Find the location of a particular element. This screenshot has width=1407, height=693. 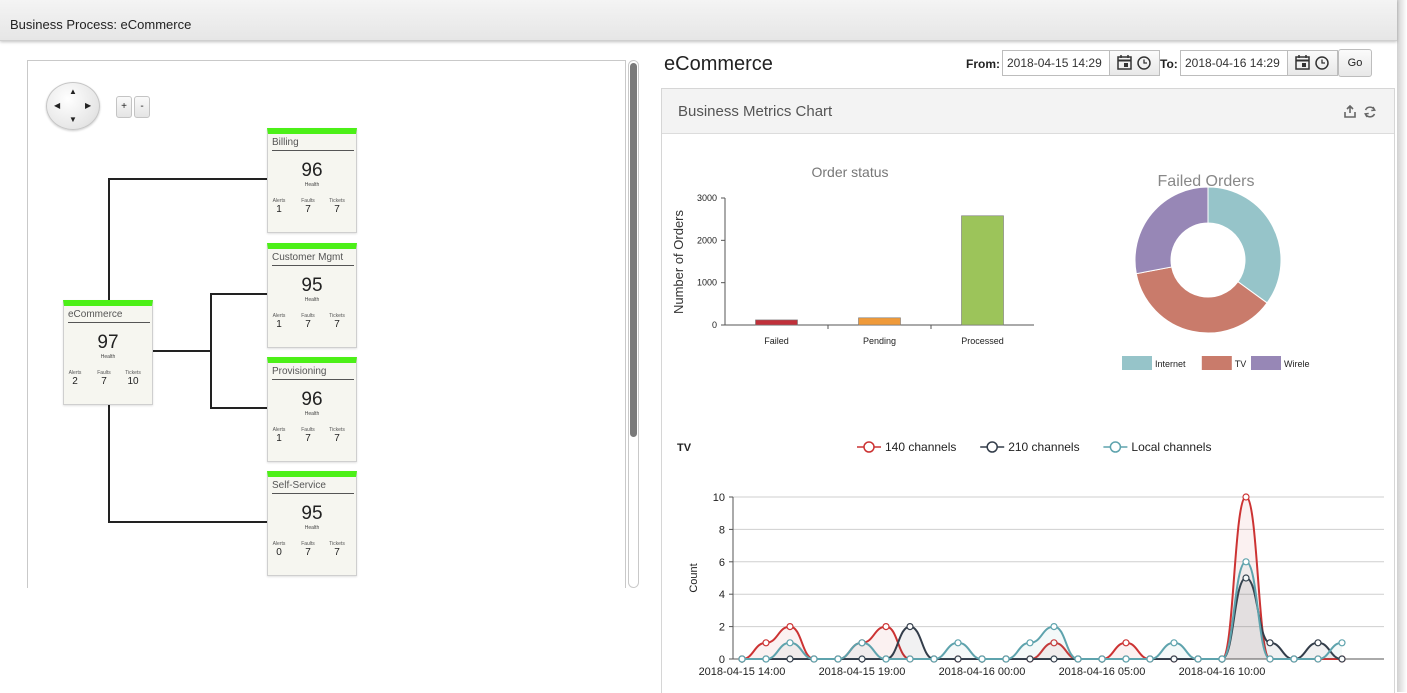

x-tick-label: 2018-04-16 10:00 is located at coordinates (1222, 672).